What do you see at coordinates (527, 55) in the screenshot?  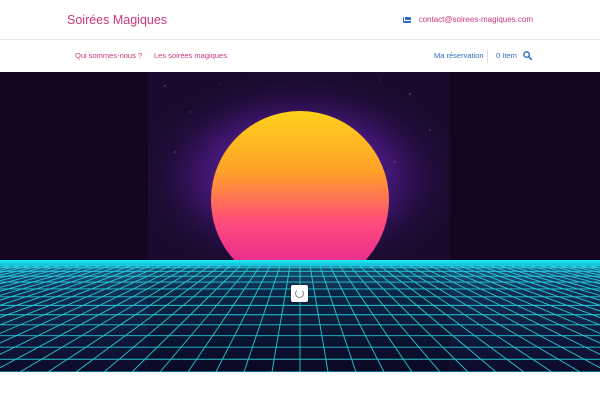 I see `search-icon` at bounding box center [527, 55].